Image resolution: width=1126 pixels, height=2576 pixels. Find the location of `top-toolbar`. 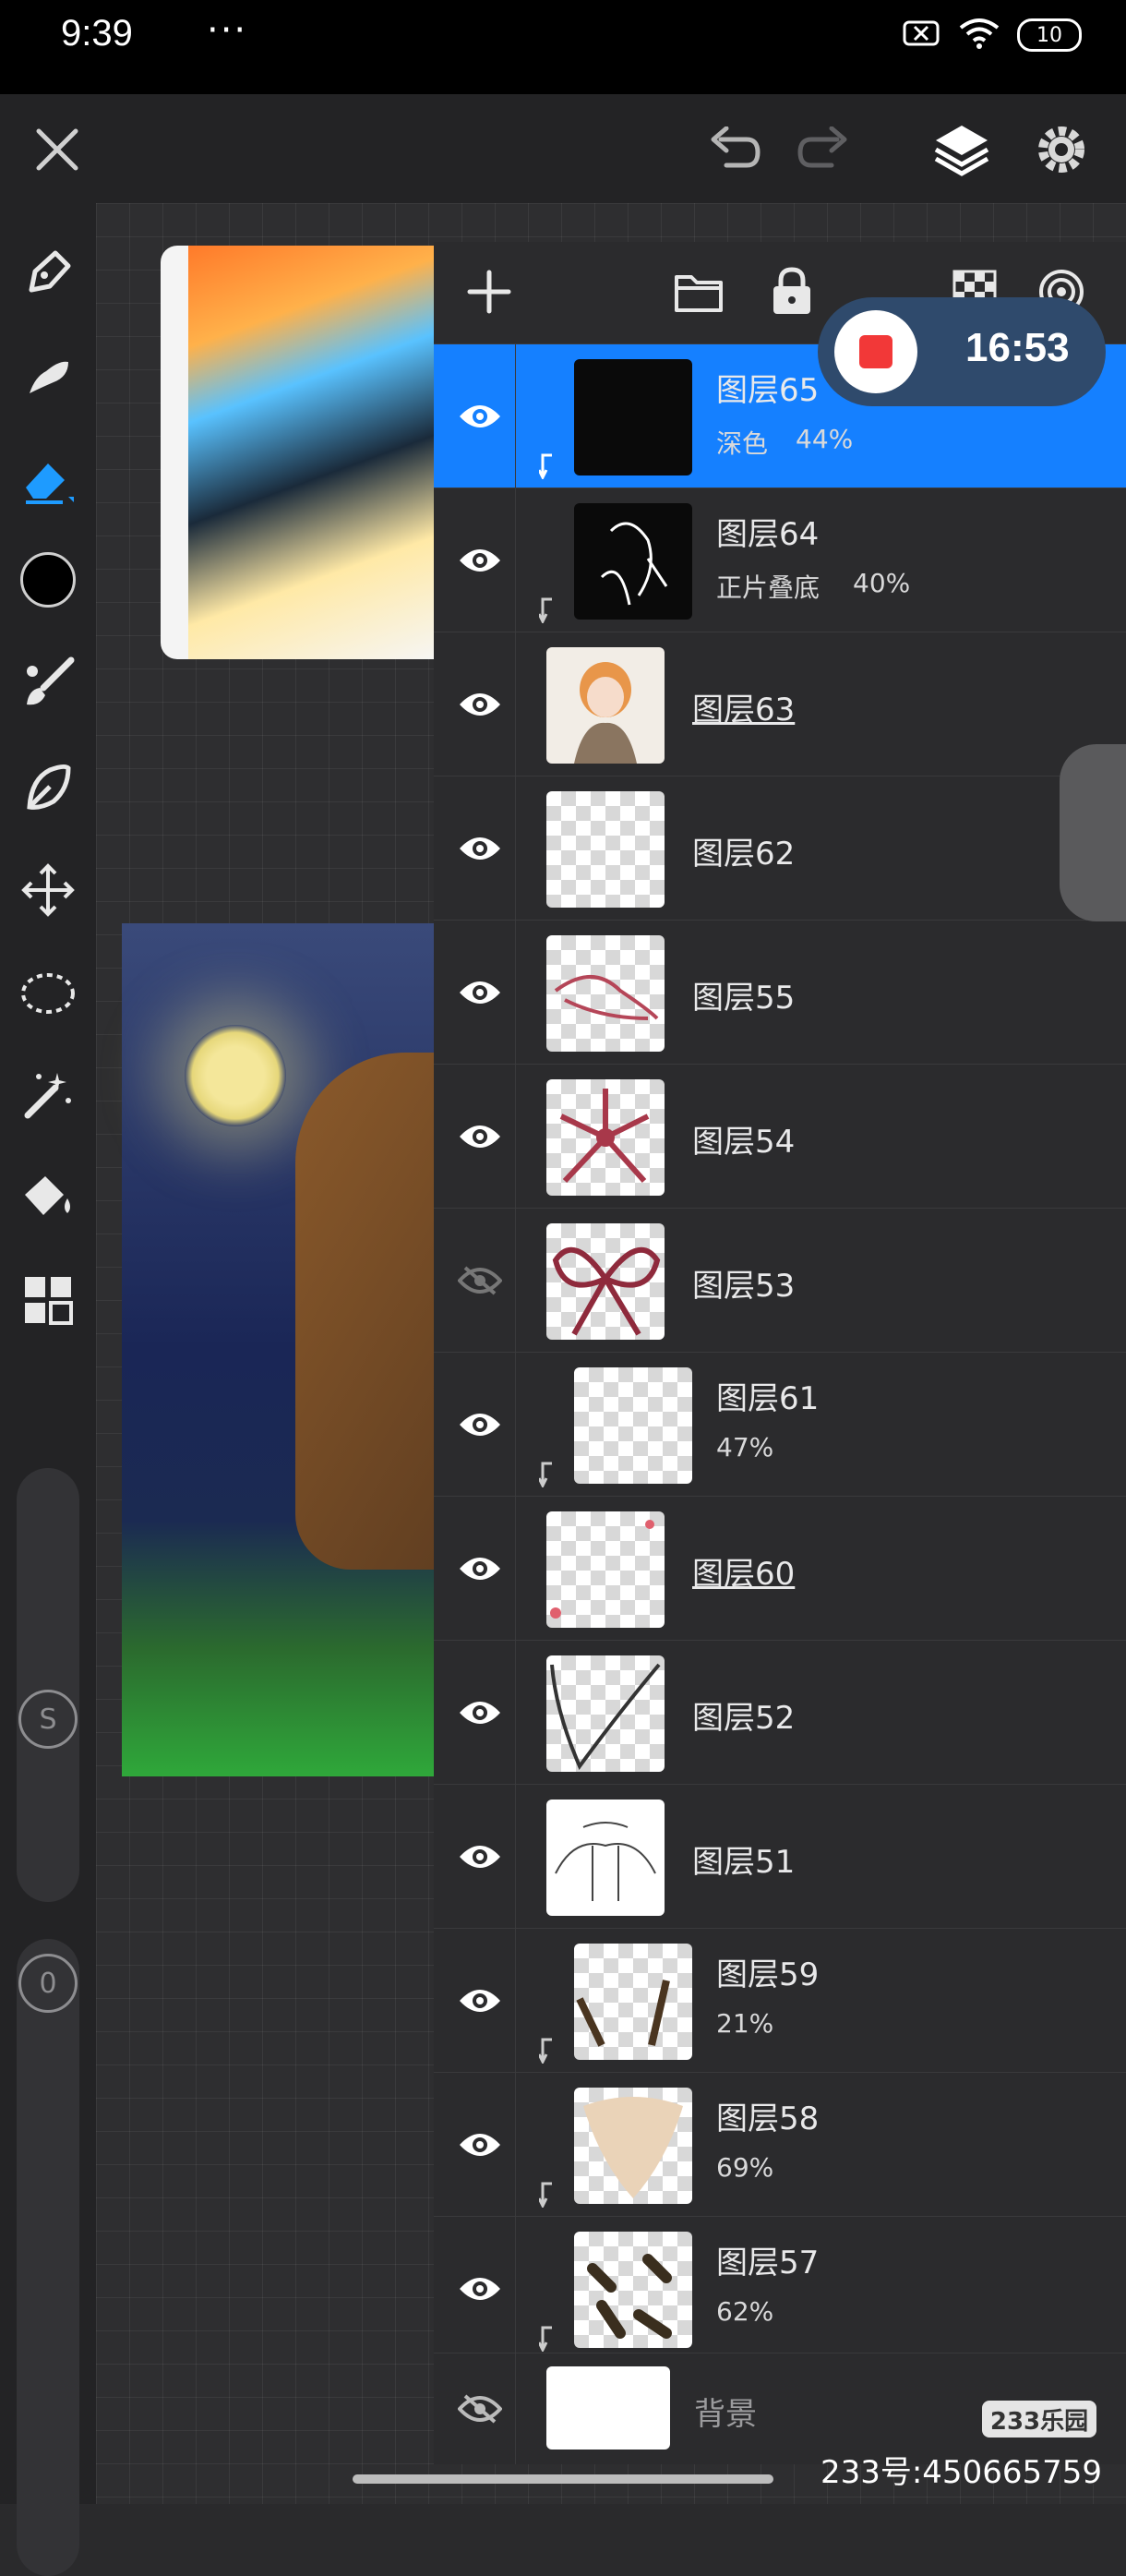

top-toolbar is located at coordinates (563, 148).